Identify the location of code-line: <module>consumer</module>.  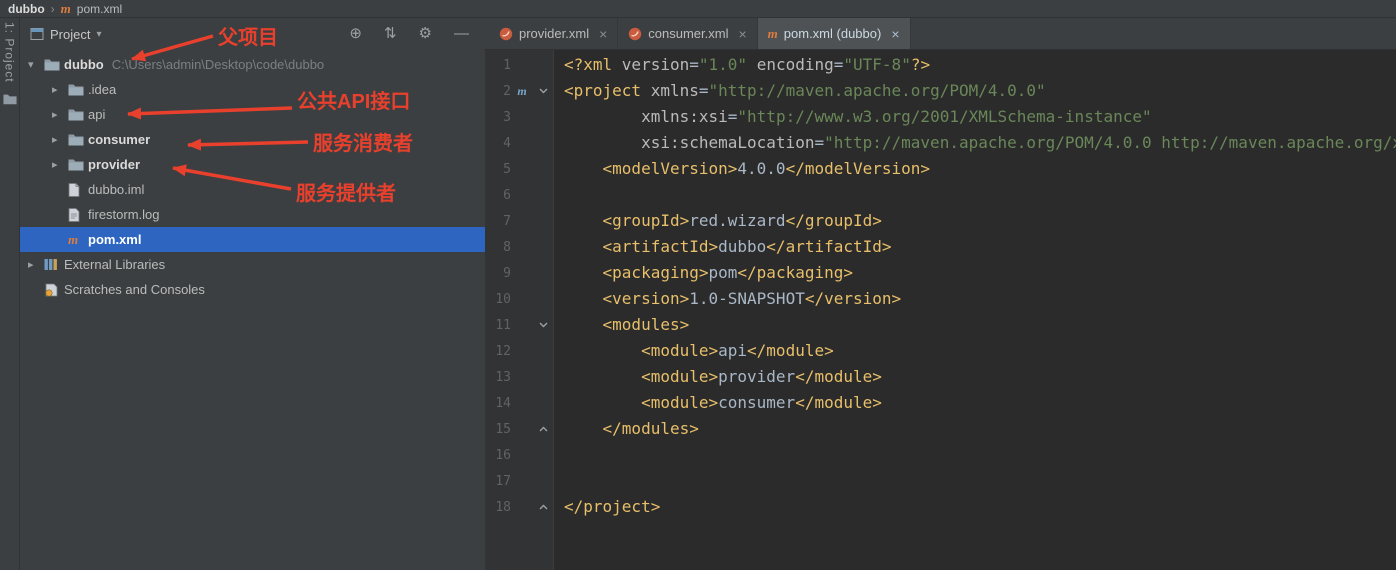
(980, 403).